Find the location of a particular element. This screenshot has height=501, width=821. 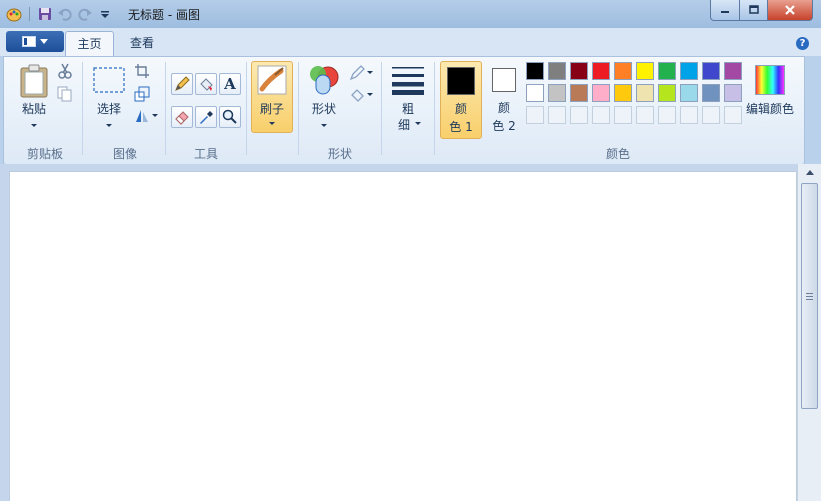

color2-button: 颜 色 2 is located at coordinates (504, 99).